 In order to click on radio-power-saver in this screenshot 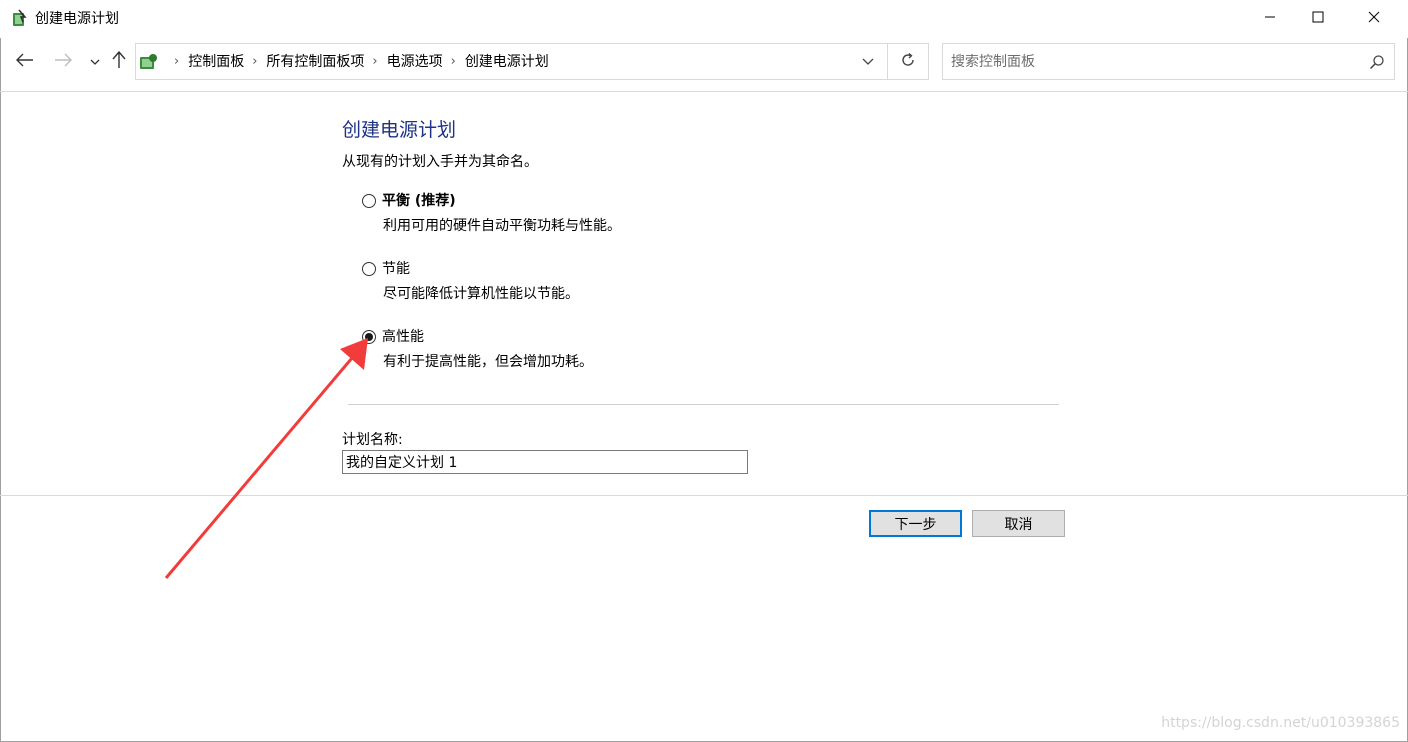, I will do `click(369, 269)`.